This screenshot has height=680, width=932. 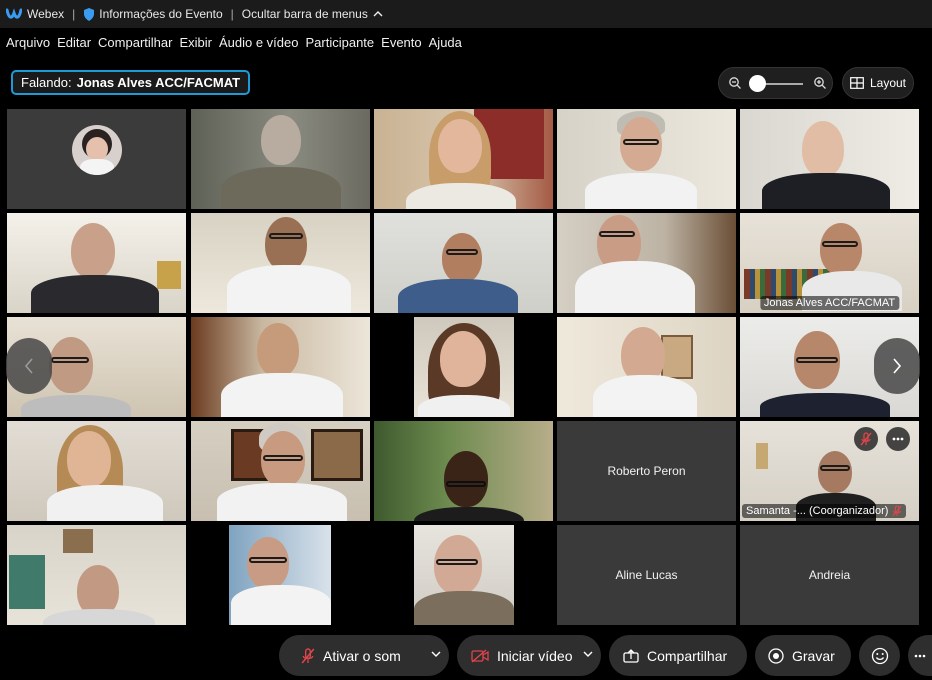 I want to click on menu-participante: Participante, so click(x=340, y=42).